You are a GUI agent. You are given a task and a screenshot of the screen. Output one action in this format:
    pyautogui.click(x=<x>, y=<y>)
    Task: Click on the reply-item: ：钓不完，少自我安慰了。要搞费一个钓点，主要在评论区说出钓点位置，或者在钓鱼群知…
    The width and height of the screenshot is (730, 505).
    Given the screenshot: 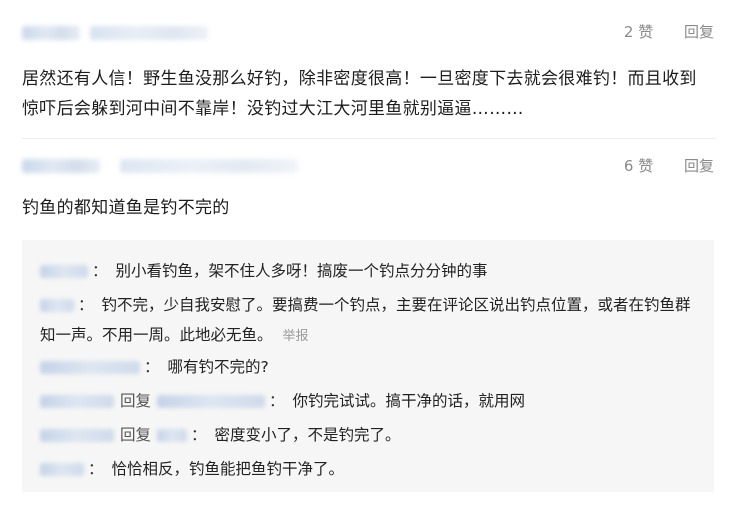 What is the action you would take?
    pyautogui.click(x=365, y=320)
    